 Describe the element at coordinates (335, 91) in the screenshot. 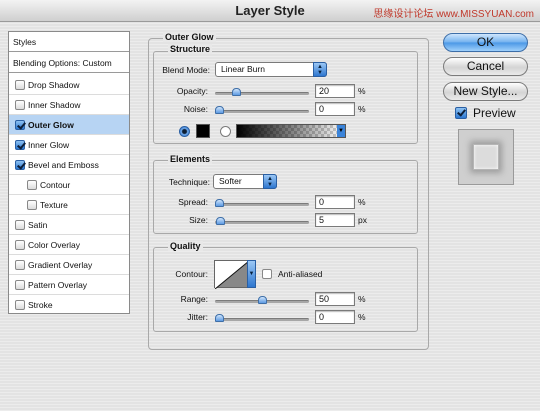

I see `opacity-input: 20` at that location.